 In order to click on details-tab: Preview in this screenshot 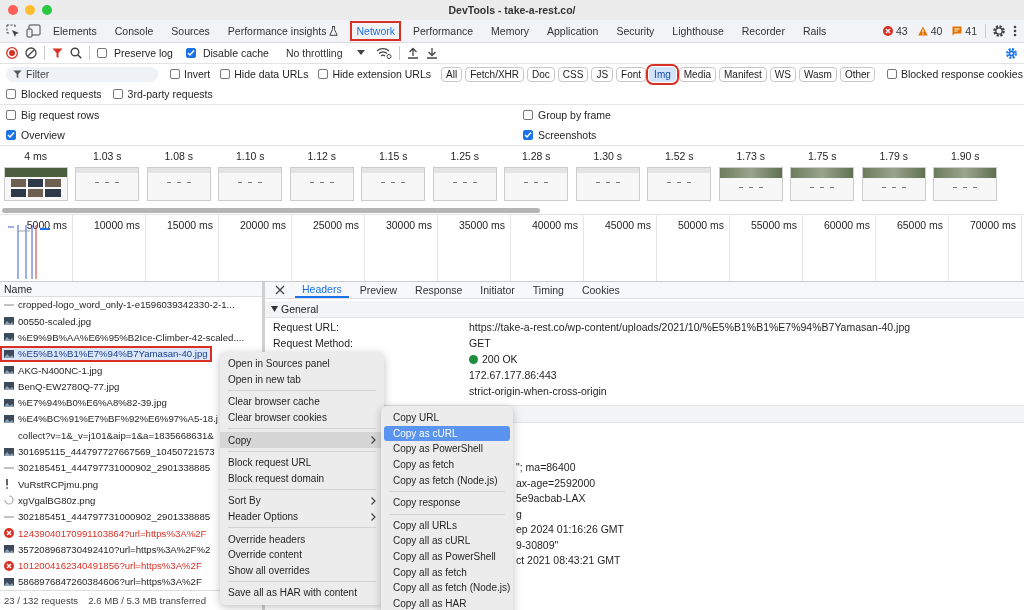, I will do `click(378, 290)`.